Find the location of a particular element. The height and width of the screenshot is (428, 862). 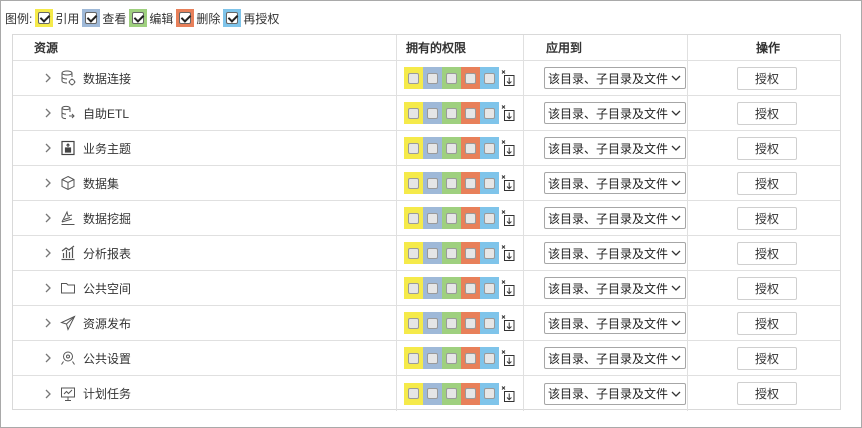

permission-cell is located at coordinates (489, 323).